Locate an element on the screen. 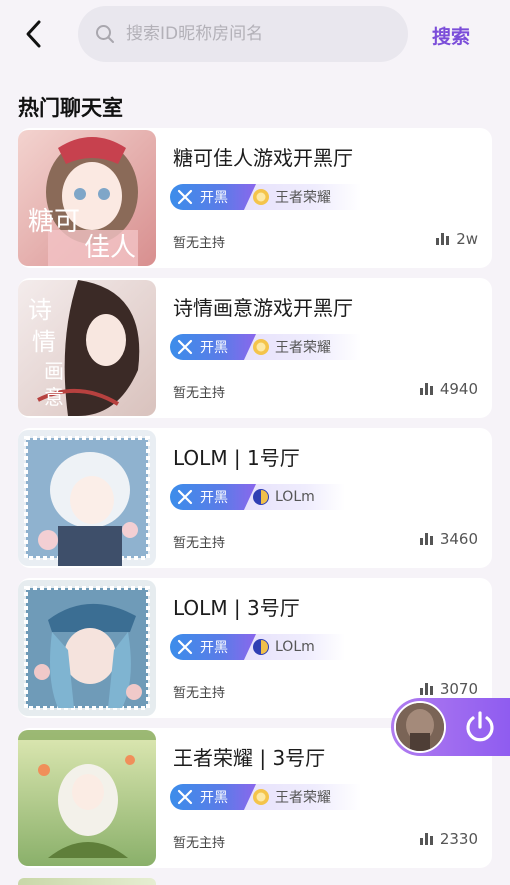 The height and width of the screenshot is (885, 510). avatar is located at coordinates (420, 727).